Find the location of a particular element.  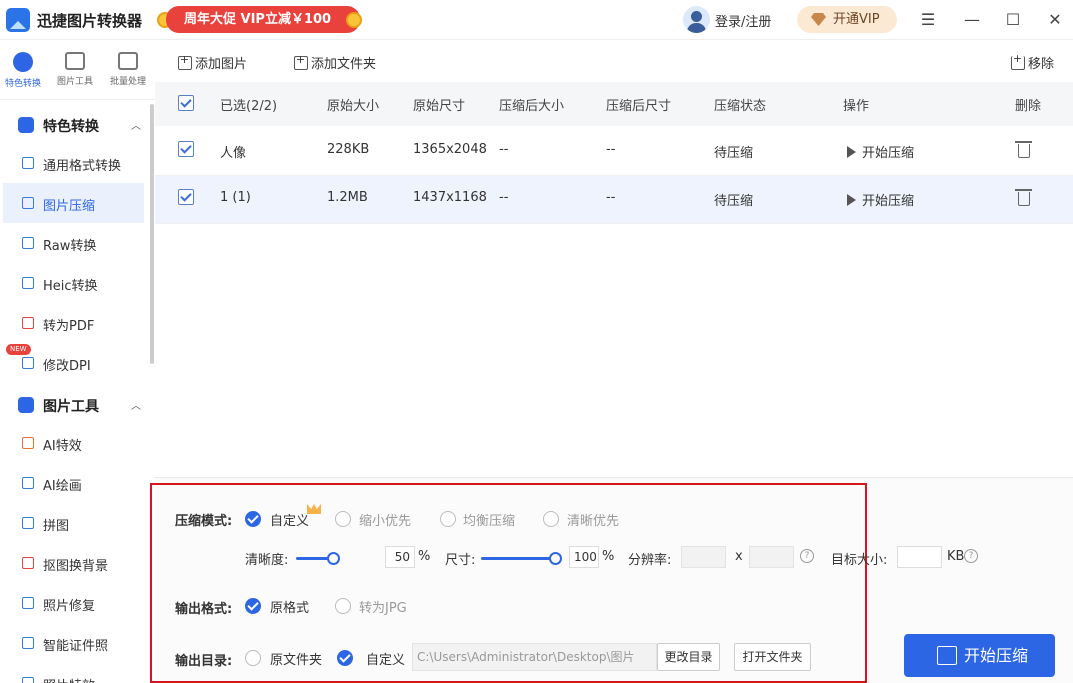

mode-balanced-radio is located at coordinates (448, 519).